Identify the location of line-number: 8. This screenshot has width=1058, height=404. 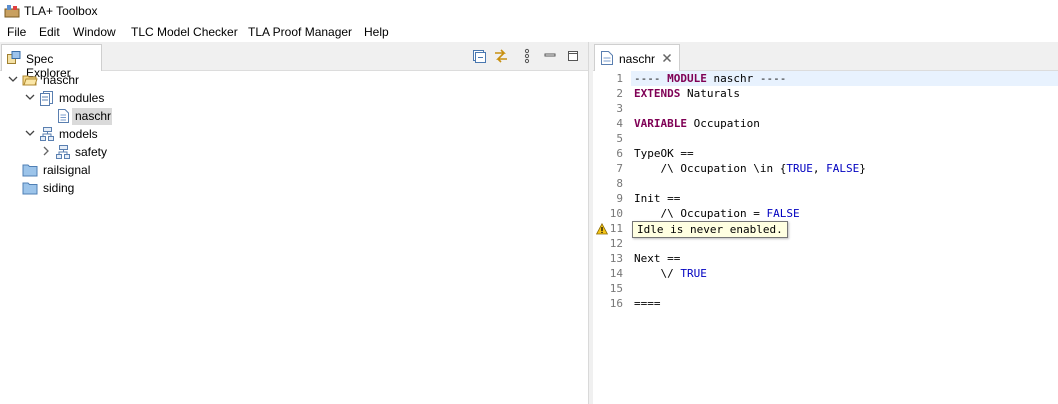
(619, 183).